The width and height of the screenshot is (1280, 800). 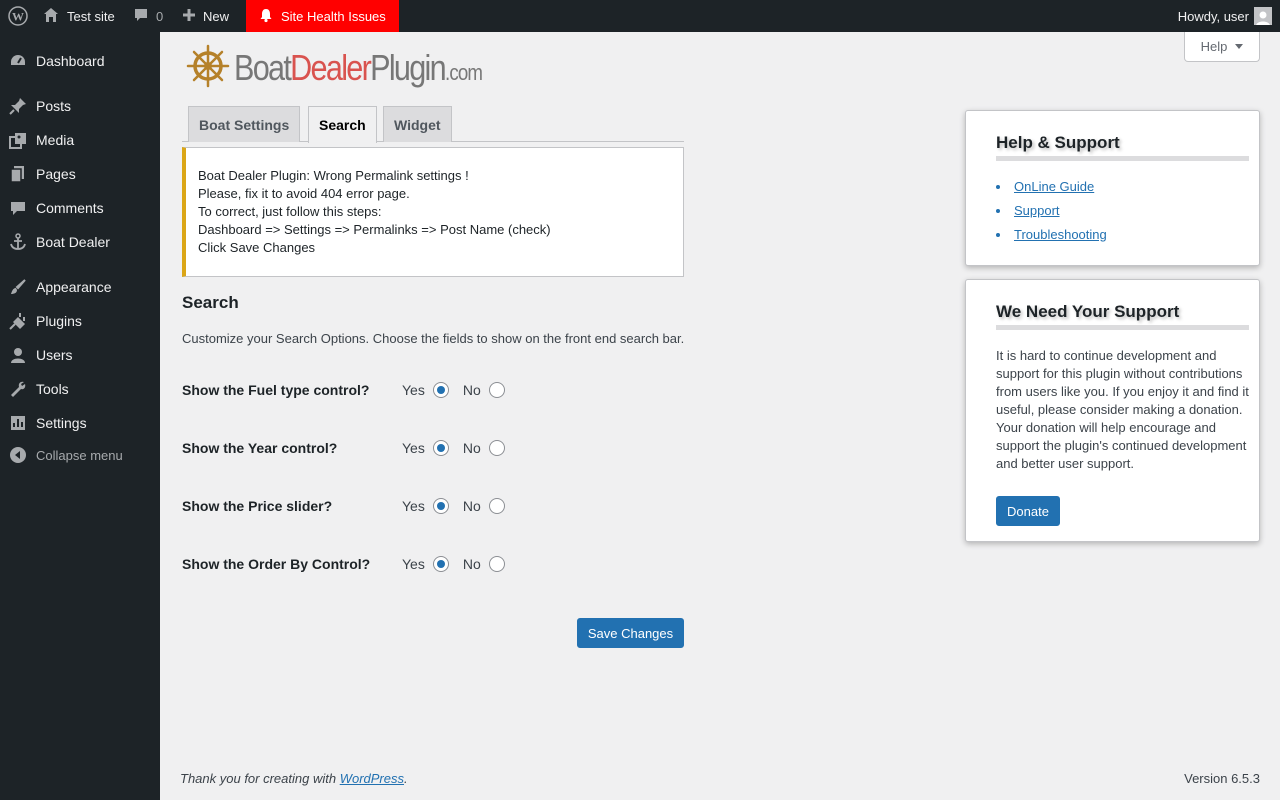 I want to click on user-icon, so click(x=18, y=355).